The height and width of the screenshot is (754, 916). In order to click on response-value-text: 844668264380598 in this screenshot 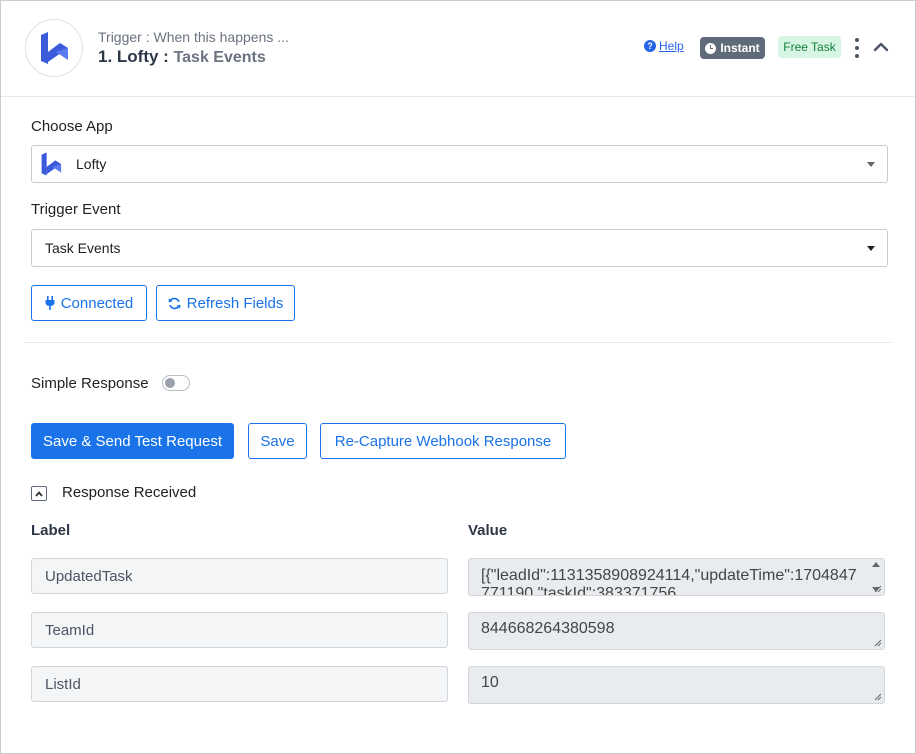, I will do `click(548, 628)`.